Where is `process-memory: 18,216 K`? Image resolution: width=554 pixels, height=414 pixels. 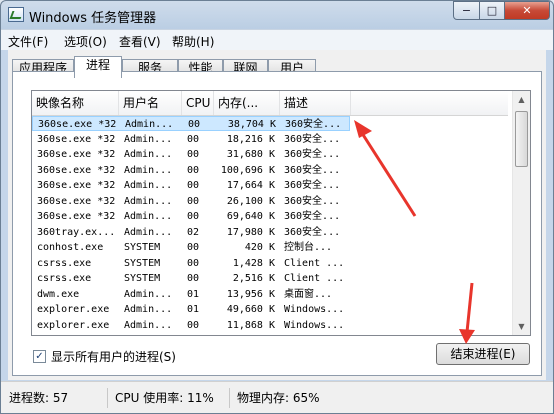
process-memory: 18,216 K is located at coordinates (250, 139).